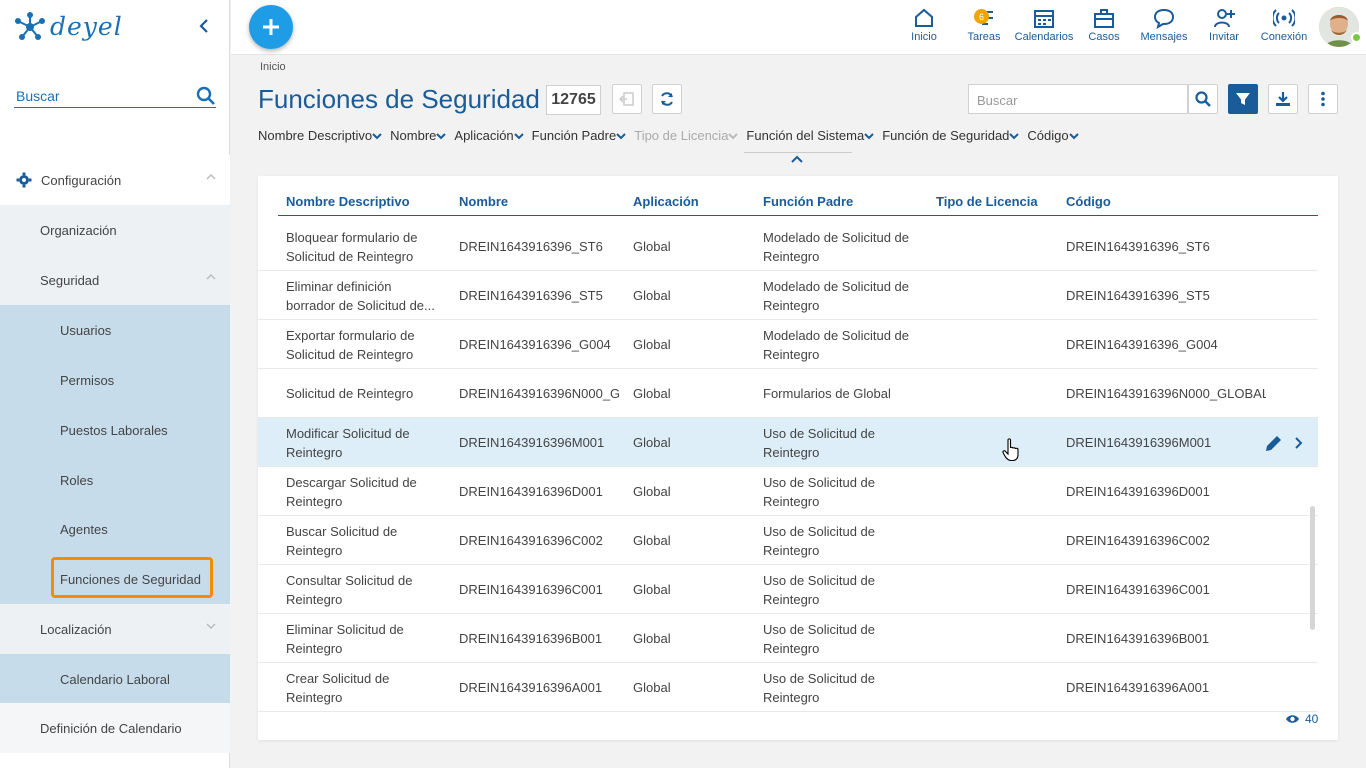 This screenshot has height=768, width=1366. I want to click on column-header: Función Padre, so click(808, 201).